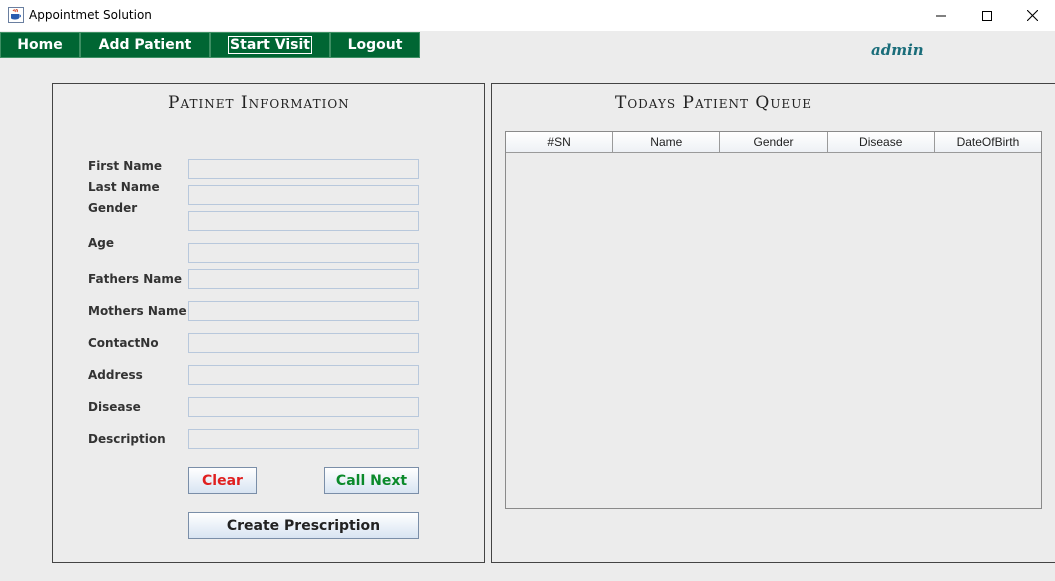 This screenshot has height=581, width=1055. I want to click on clear-button: Clear, so click(222, 480).